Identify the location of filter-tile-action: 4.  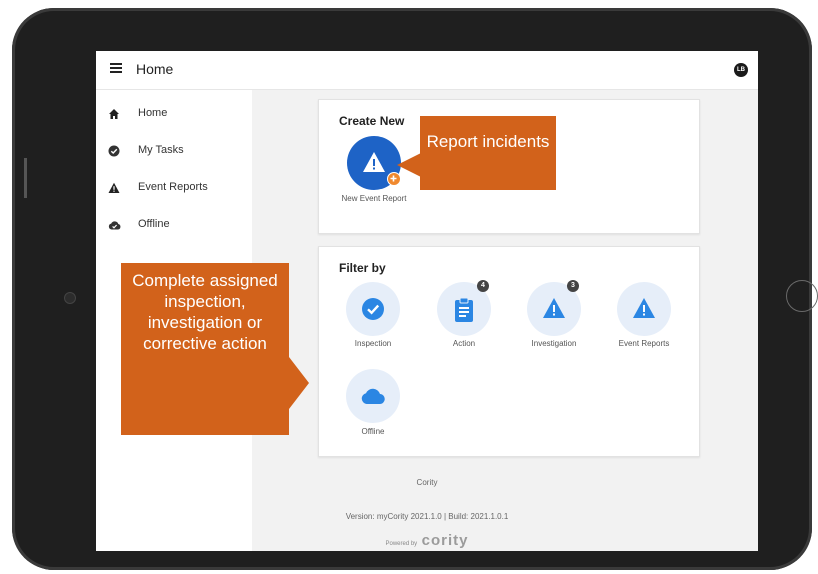
(464, 308).